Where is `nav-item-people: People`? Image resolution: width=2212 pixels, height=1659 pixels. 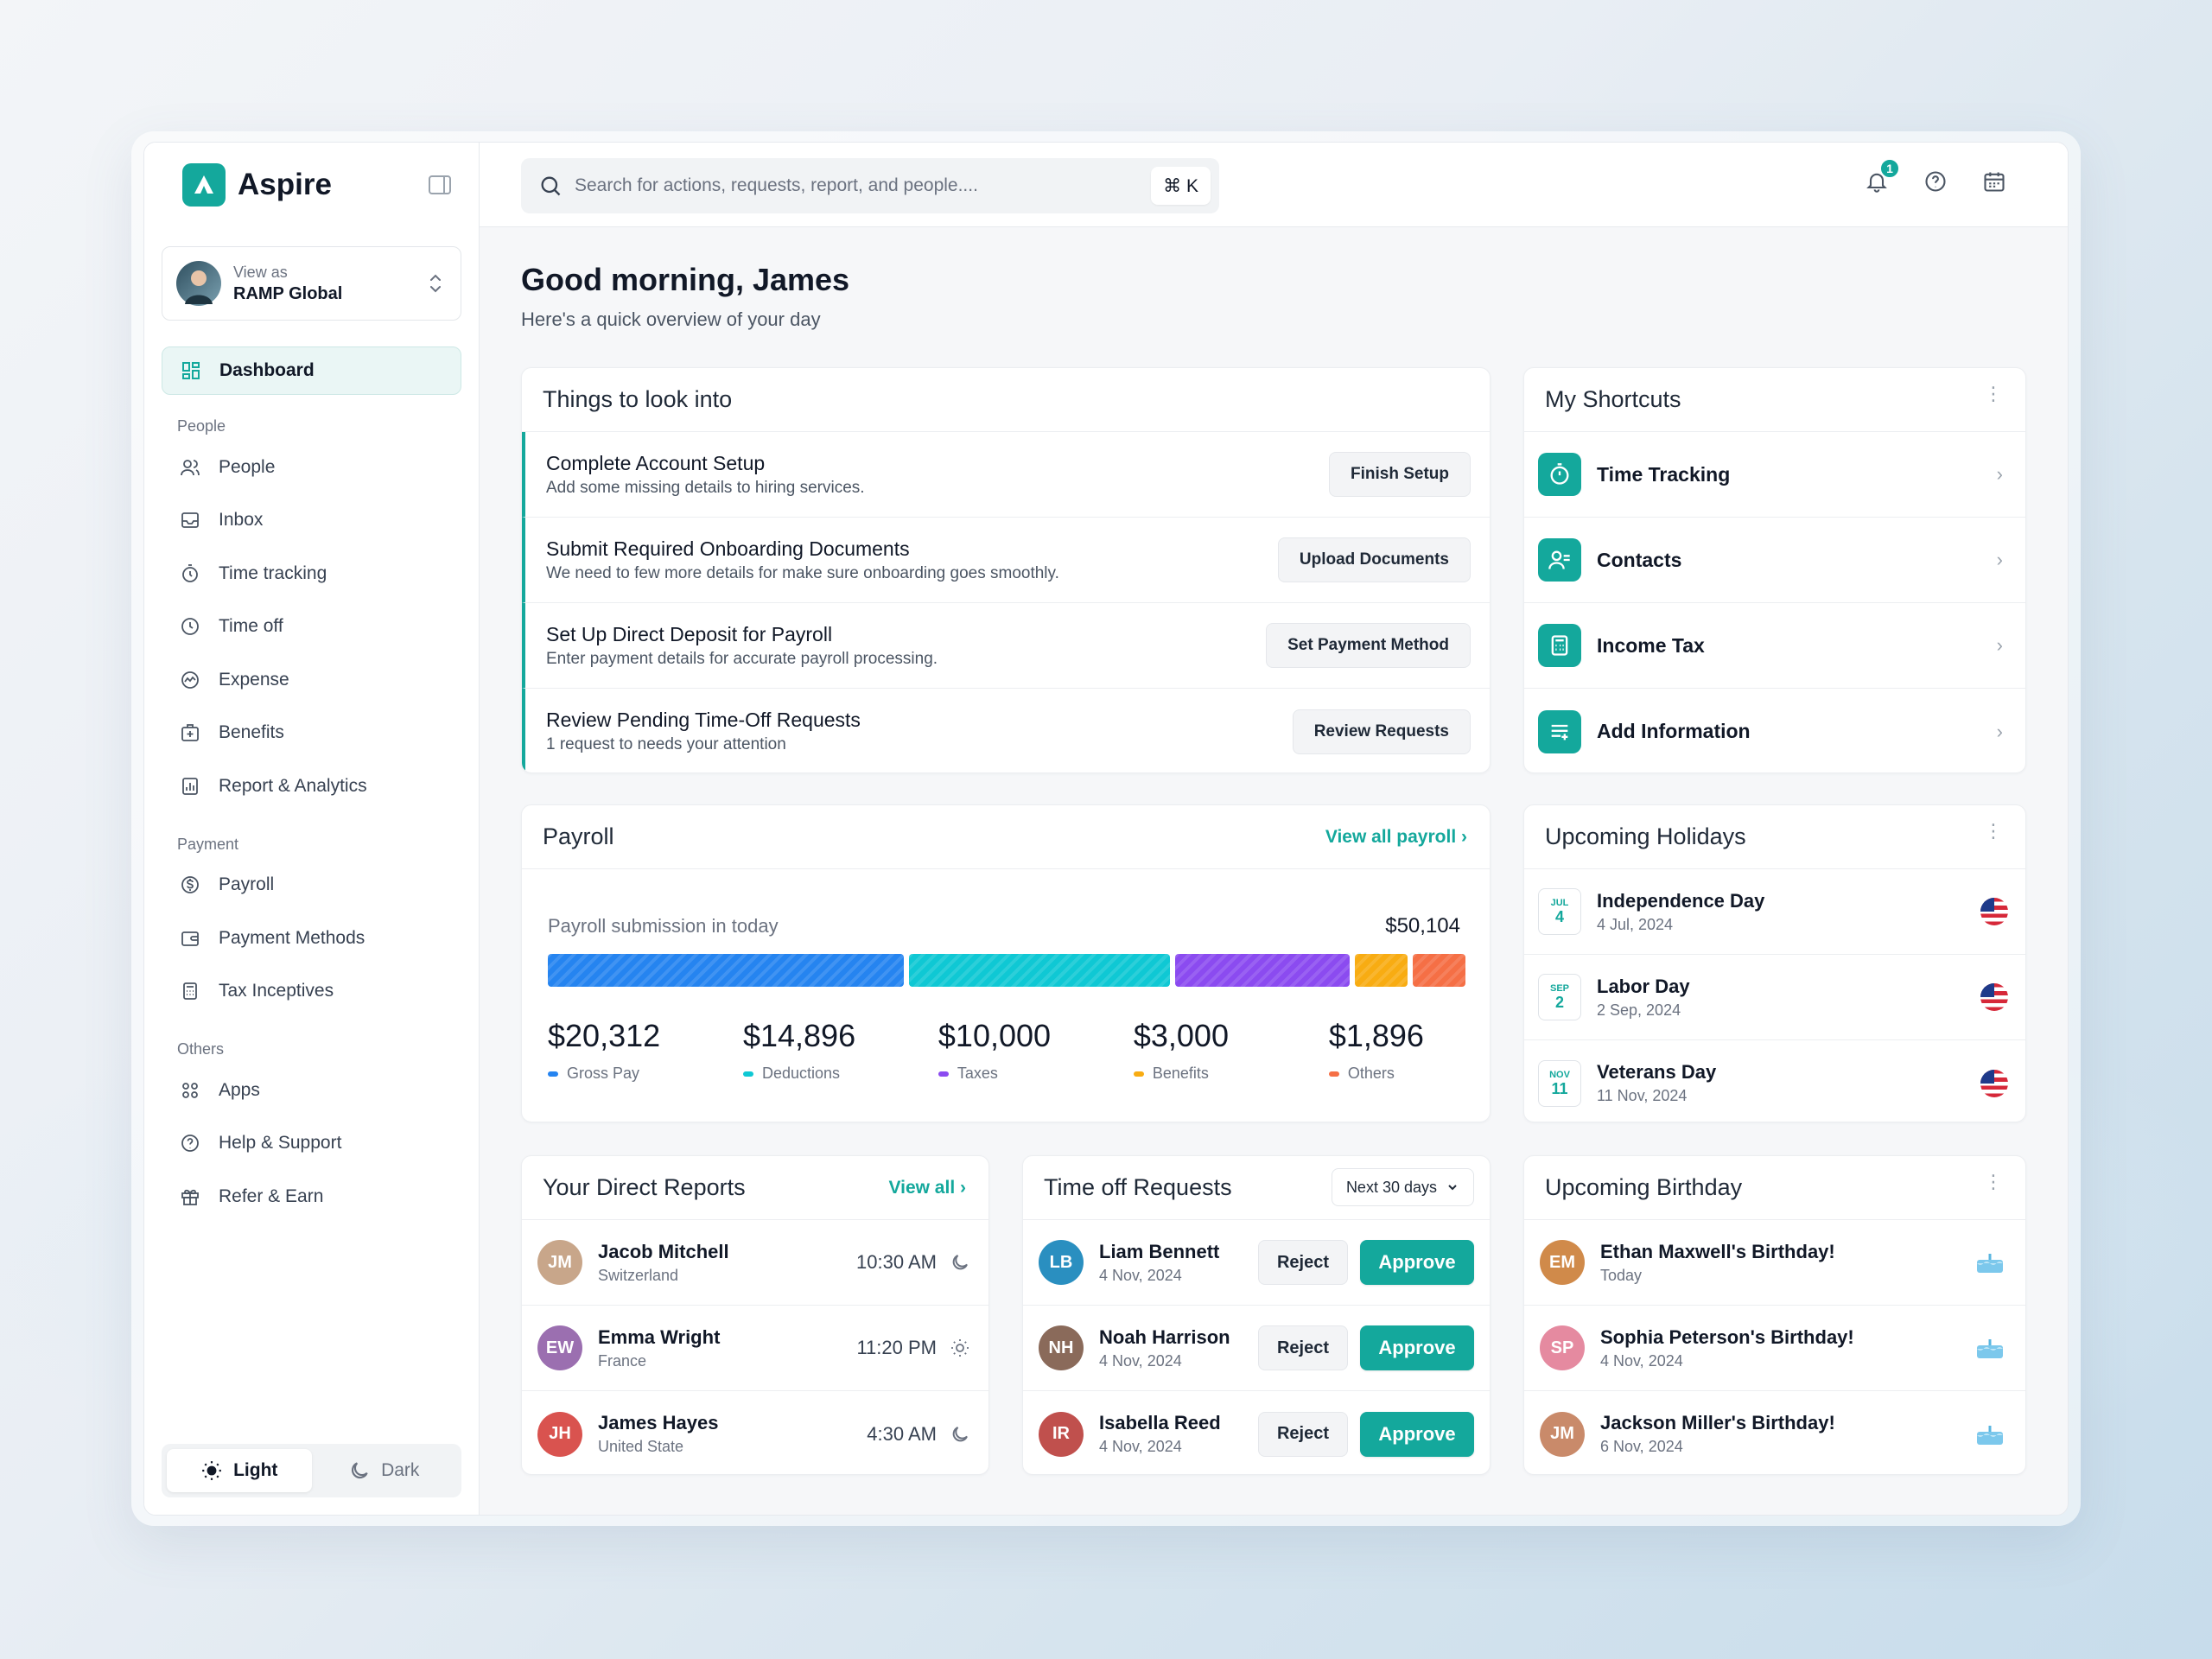
nav-item-people: People is located at coordinates (311, 467).